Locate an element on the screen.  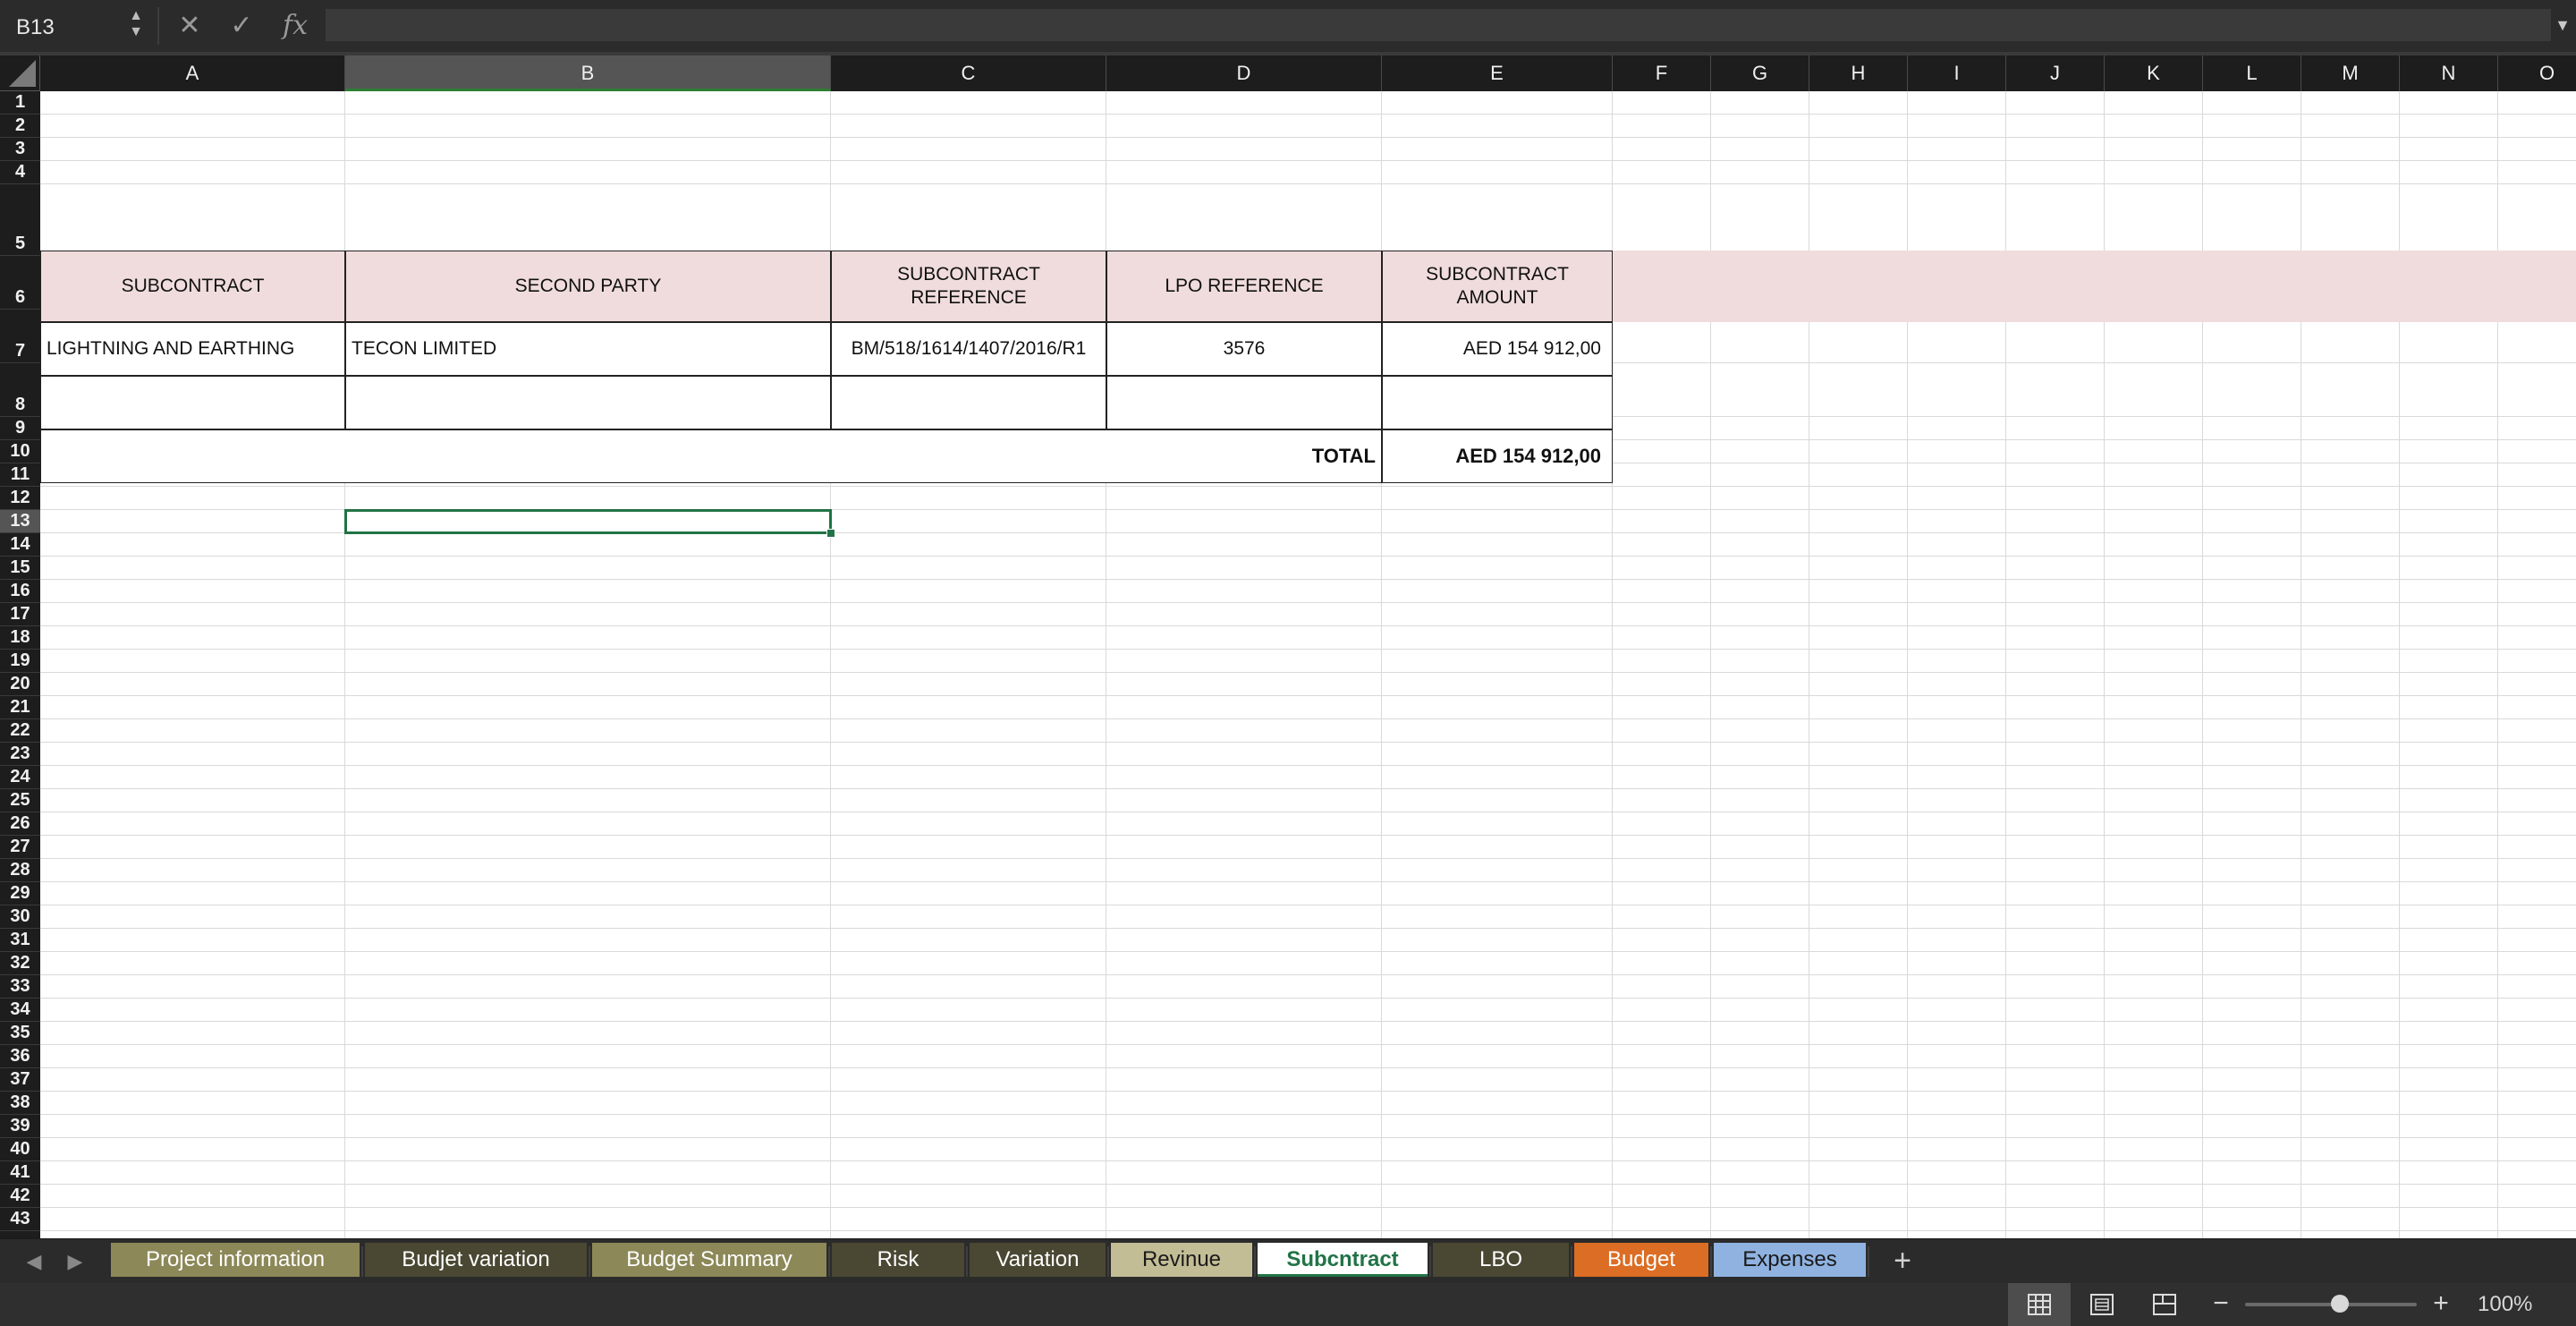
row-header-36: 36 is located at coordinates (20, 1056).